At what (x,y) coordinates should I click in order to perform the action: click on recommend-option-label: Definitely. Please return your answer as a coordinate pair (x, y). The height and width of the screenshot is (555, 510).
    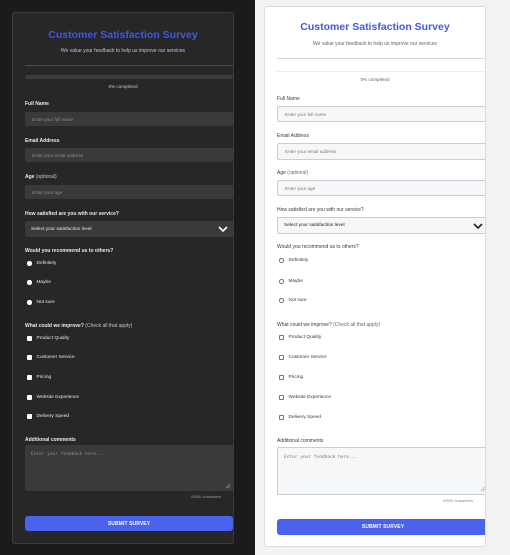
    Looking at the image, I should click on (298, 260).